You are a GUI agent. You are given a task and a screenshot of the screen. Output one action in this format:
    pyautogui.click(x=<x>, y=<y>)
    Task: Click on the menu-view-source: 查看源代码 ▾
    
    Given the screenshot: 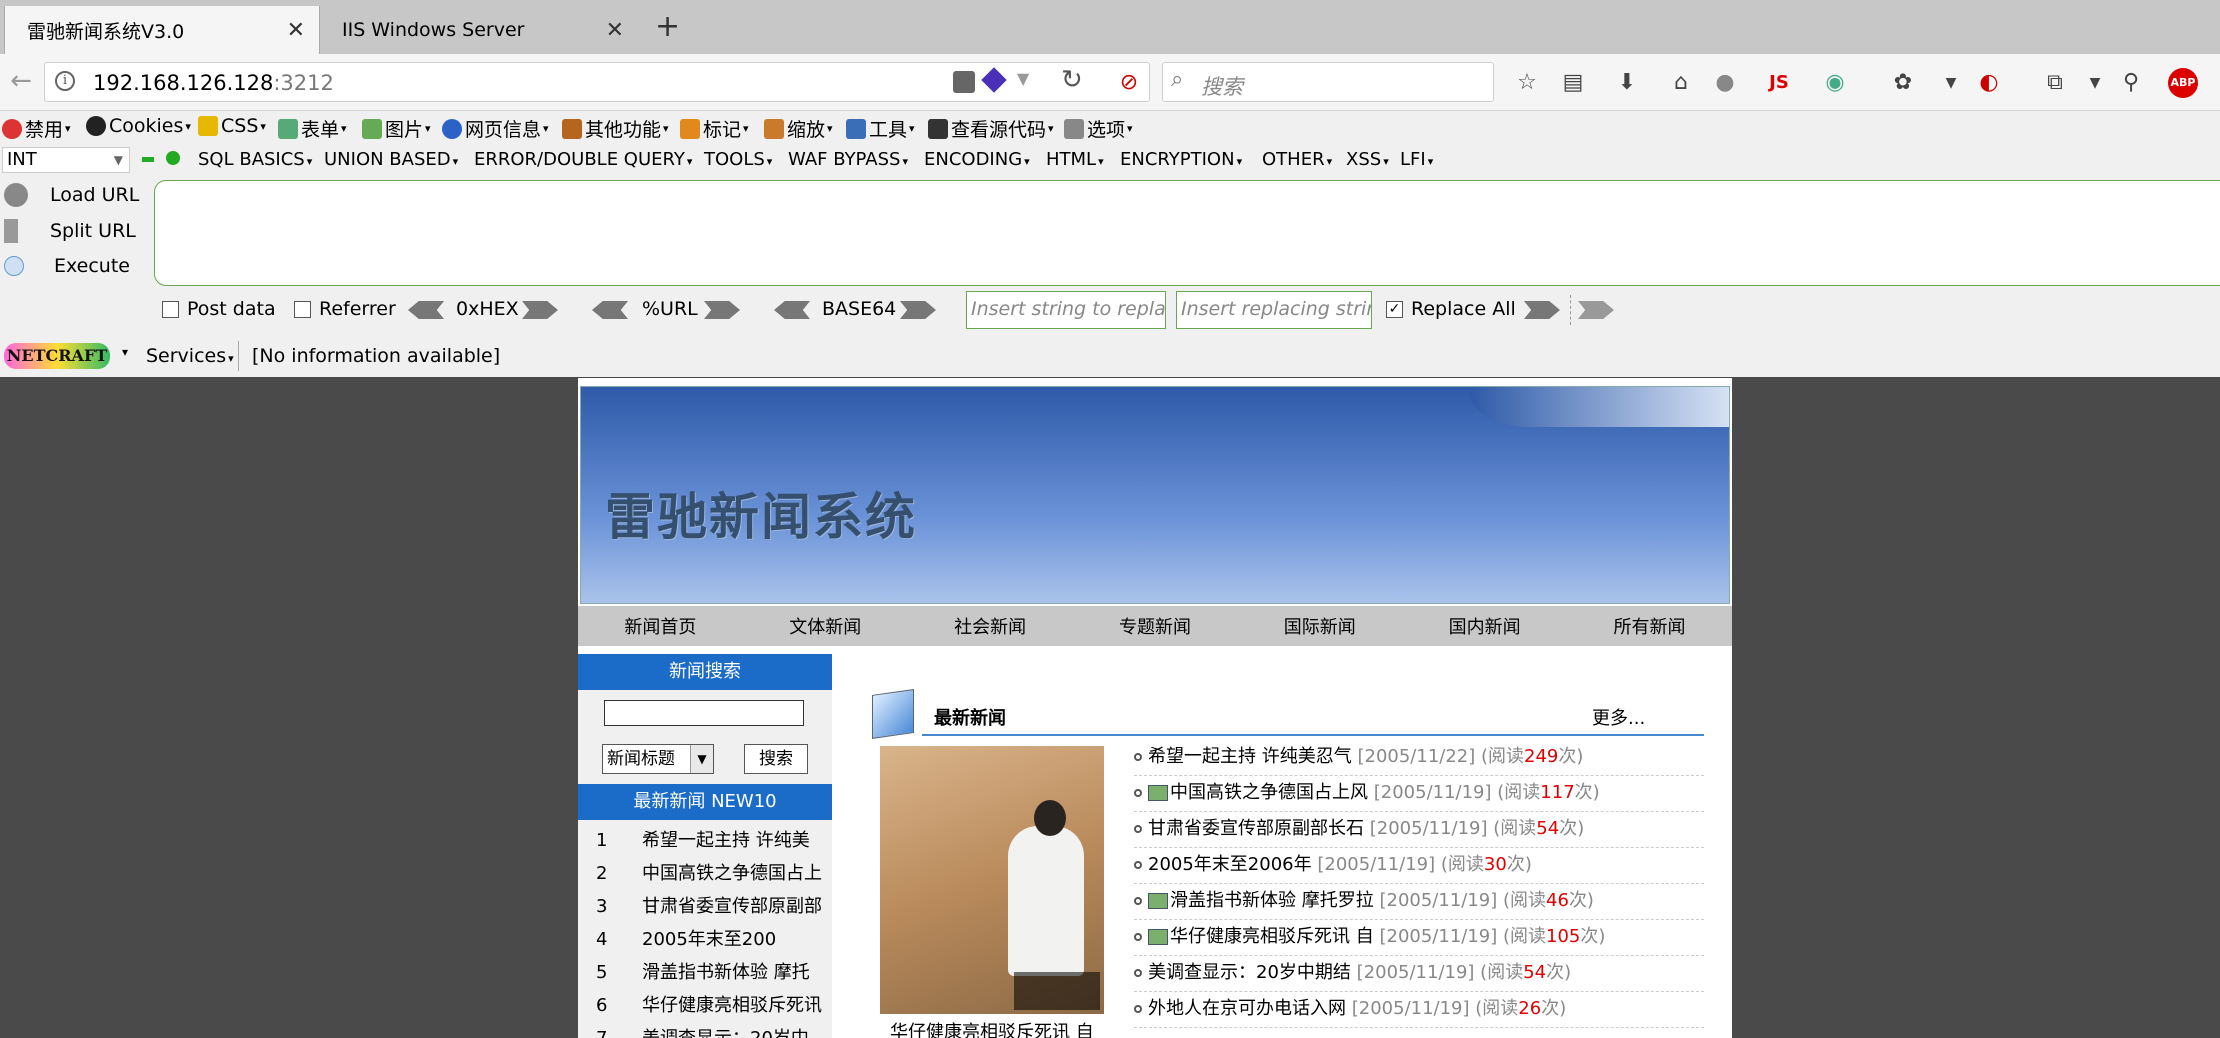 What is the action you would take?
    pyautogui.click(x=991, y=128)
    